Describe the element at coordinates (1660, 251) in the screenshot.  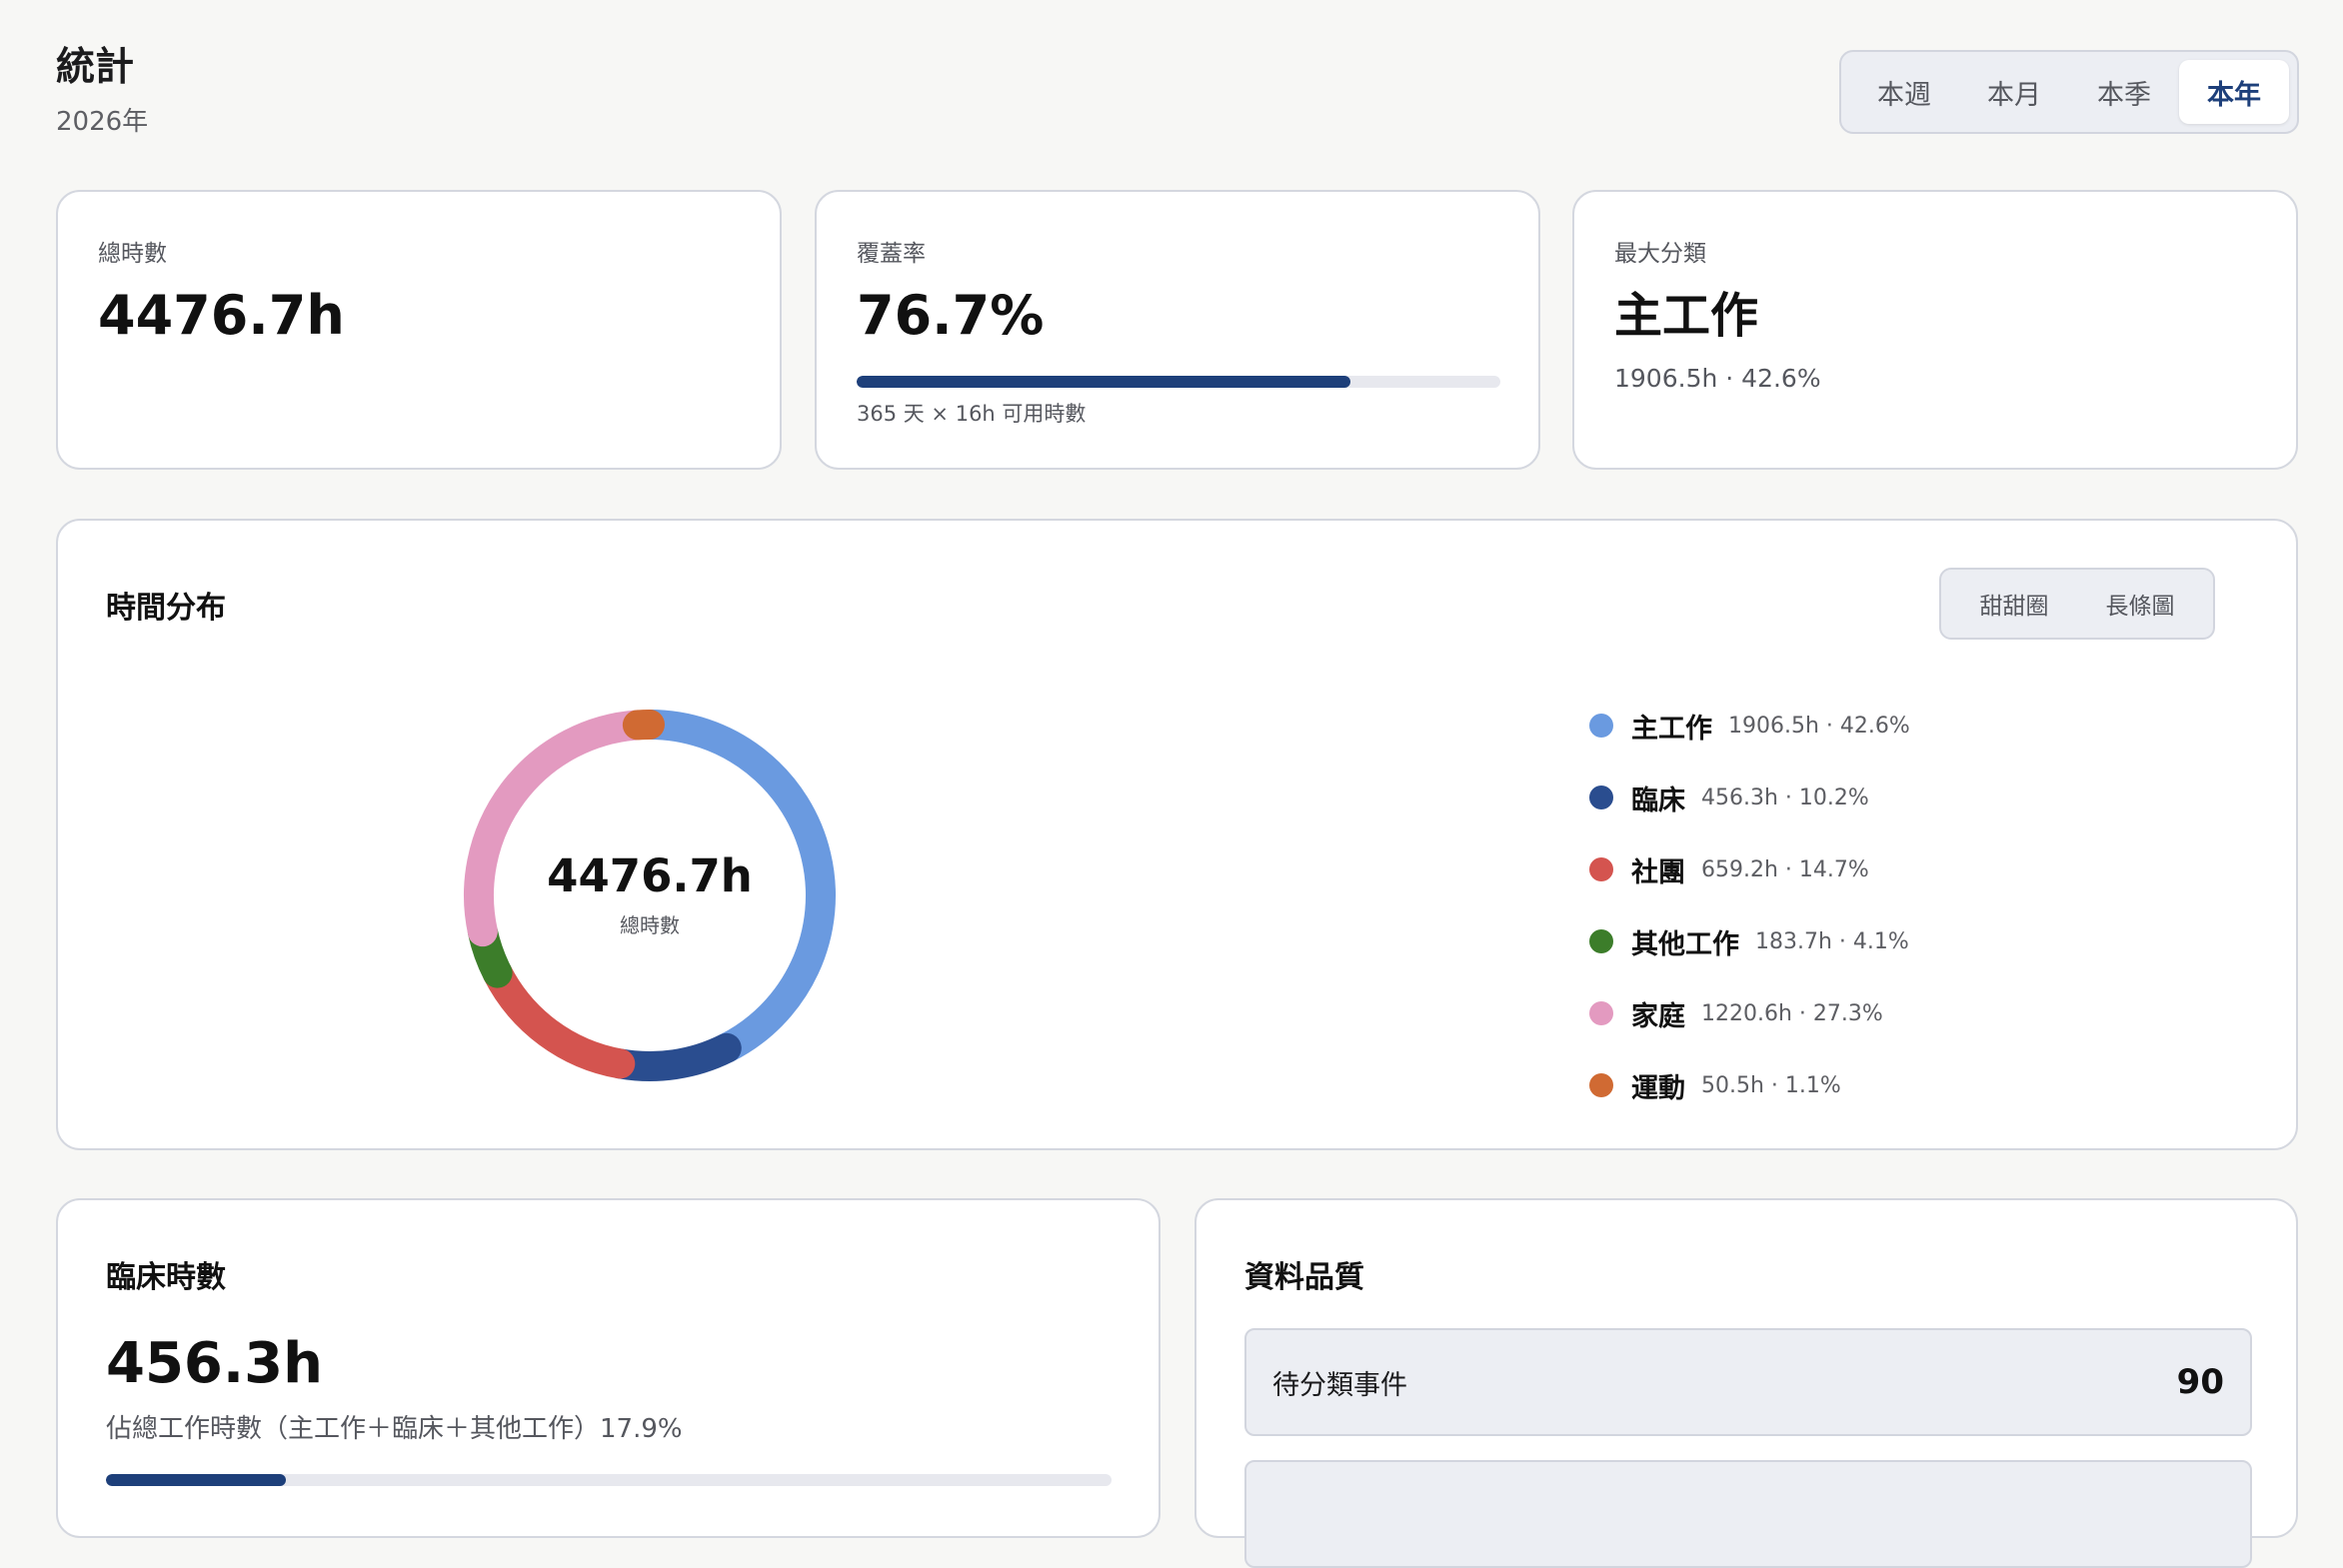
I see `top-category-label: 最大分類` at that location.